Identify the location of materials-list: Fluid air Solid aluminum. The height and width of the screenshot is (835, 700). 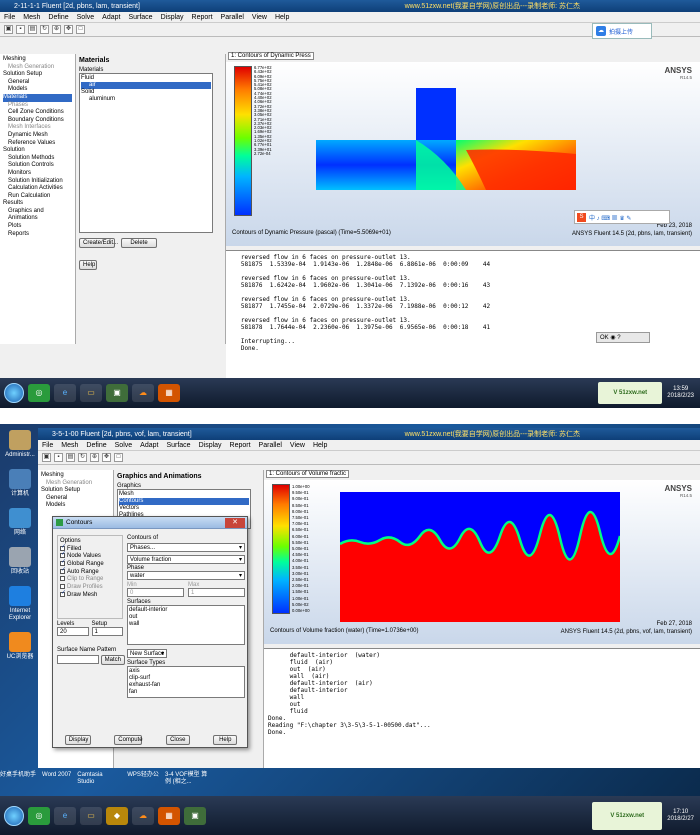
(146, 153).